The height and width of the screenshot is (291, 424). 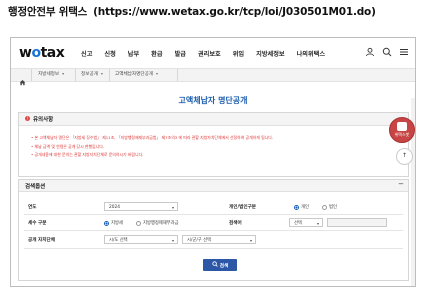 What do you see at coordinates (402, 126) in the screenshot?
I see `robot-icon` at bounding box center [402, 126].